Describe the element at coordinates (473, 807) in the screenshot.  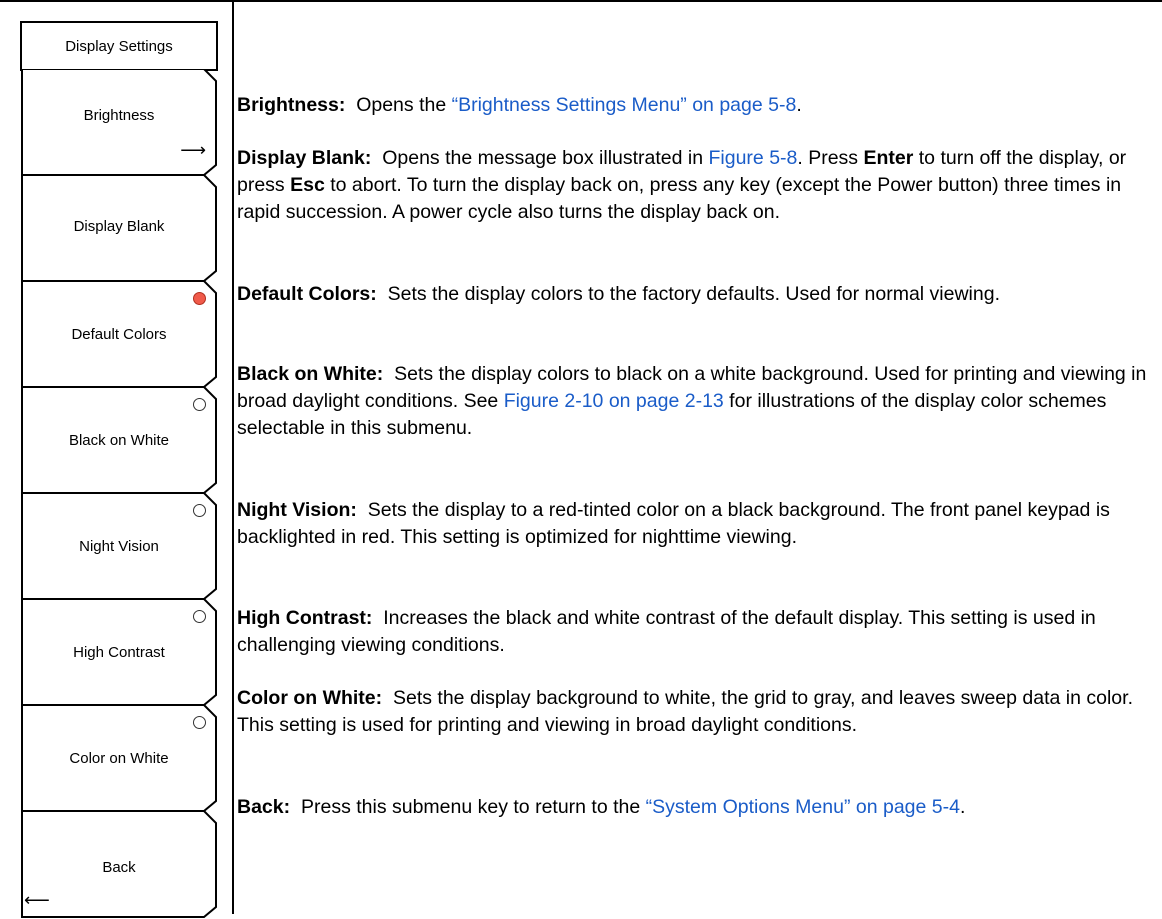
I see `desc-text: Press this submenu key to return to the` at that location.